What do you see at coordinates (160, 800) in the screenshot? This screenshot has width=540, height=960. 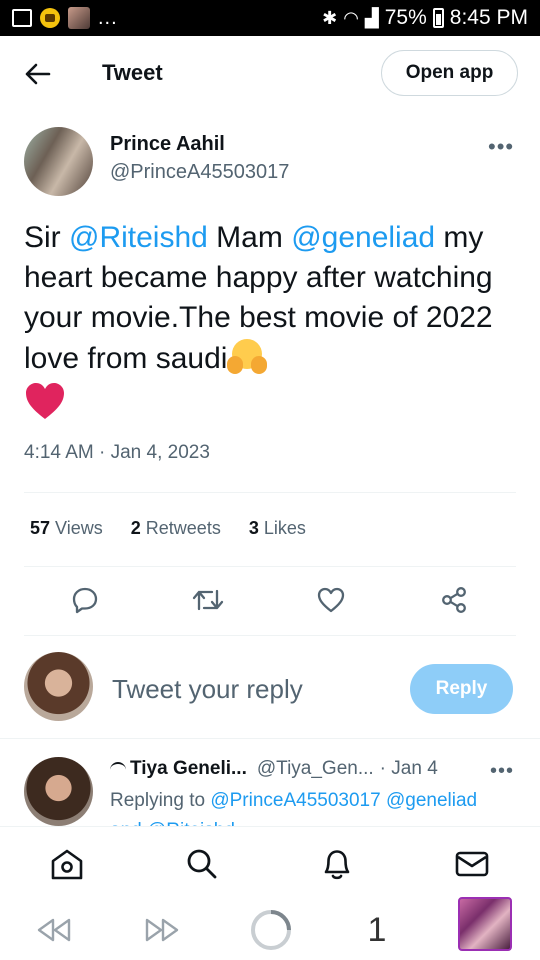 I see `replying-prefix: Replying to` at bounding box center [160, 800].